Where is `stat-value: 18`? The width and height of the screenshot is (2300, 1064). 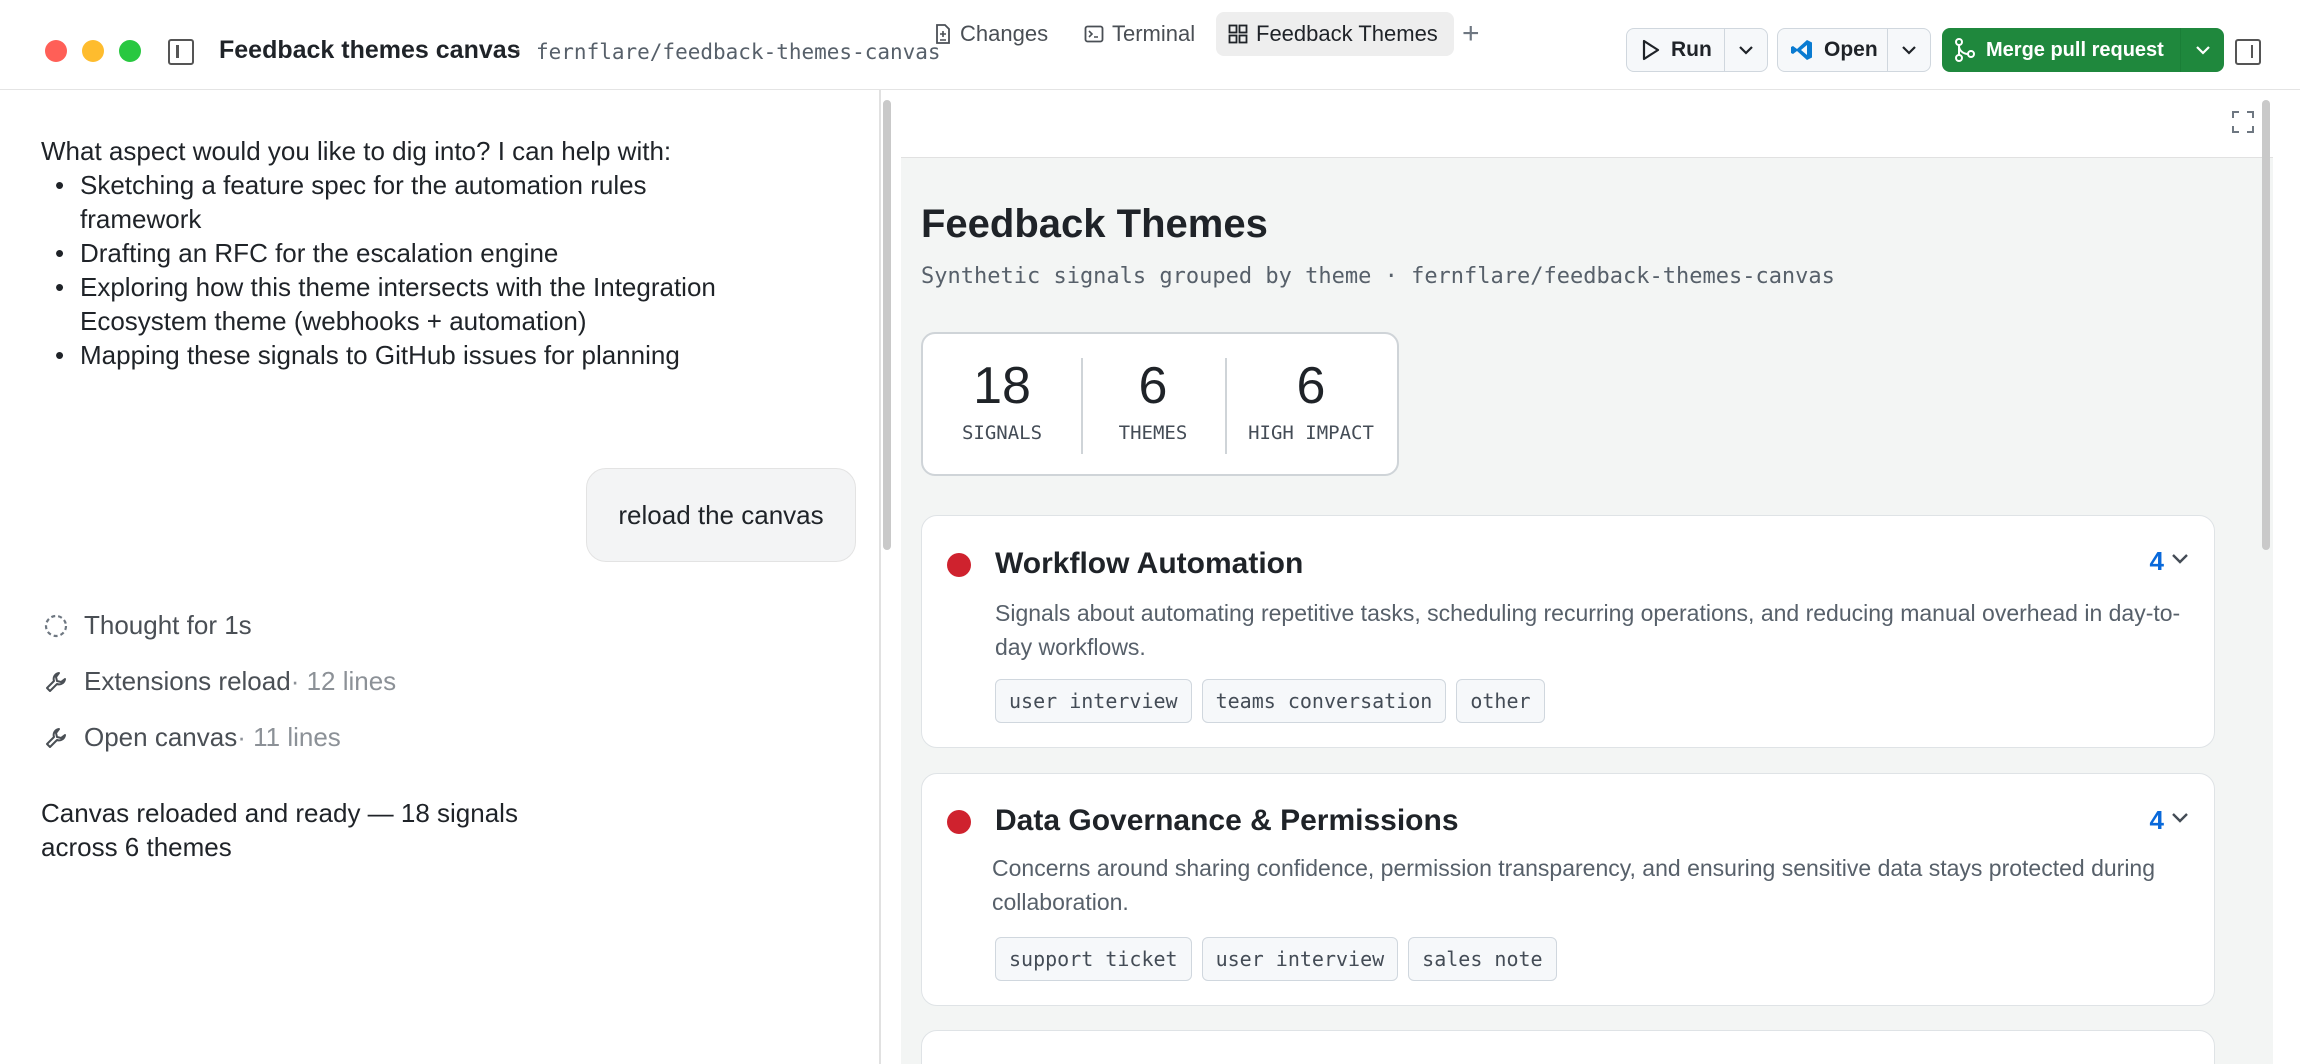 stat-value: 18 is located at coordinates (1002, 386).